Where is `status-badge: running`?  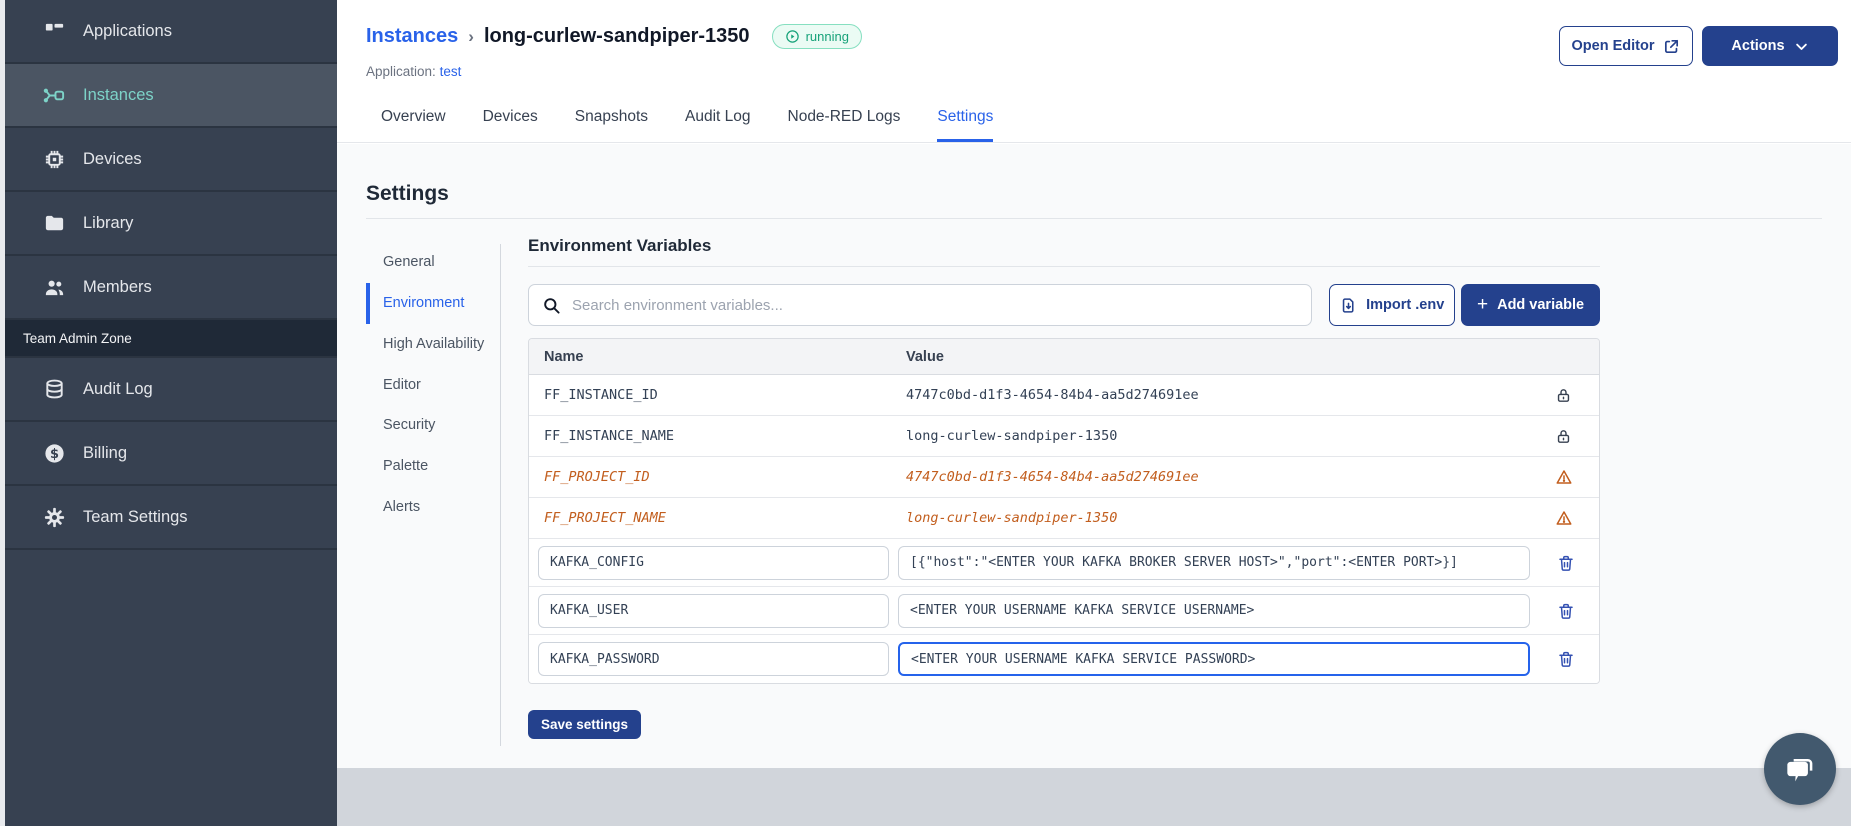 status-badge: running is located at coordinates (816, 36).